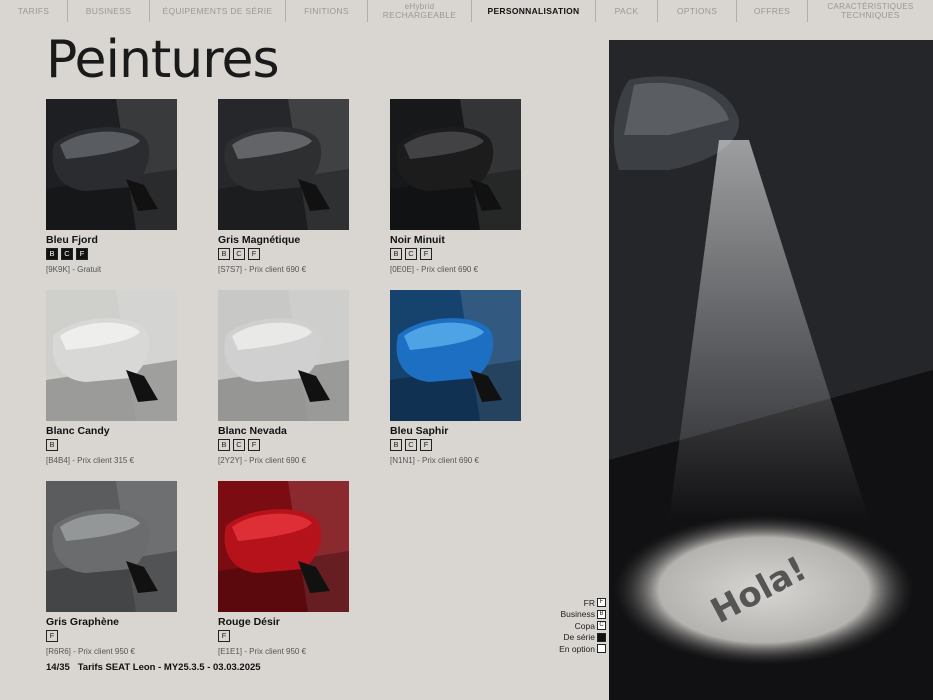 This screenshot has height=700, width=933. Describe the element at coordinates (419, 15) in the screenshot. I see `nav-item-text: RECHARGEABLE` at that location.